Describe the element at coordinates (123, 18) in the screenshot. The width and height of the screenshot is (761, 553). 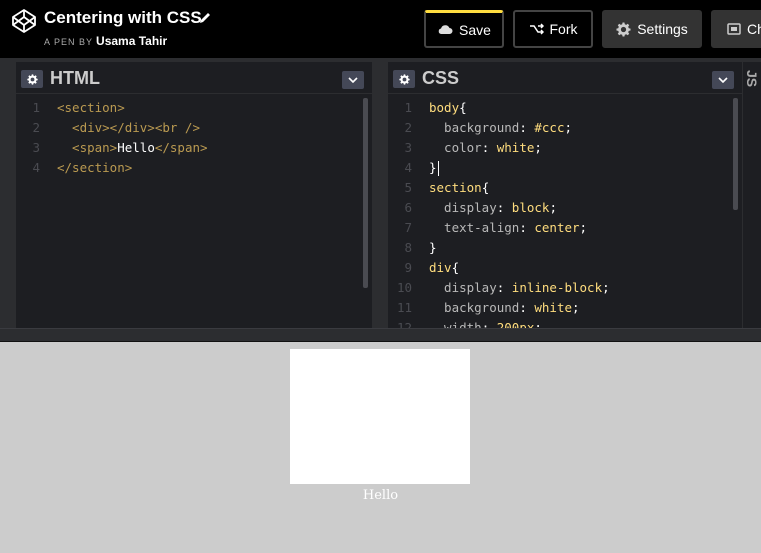
I see `pen-title: Centering with CSS` at that location.